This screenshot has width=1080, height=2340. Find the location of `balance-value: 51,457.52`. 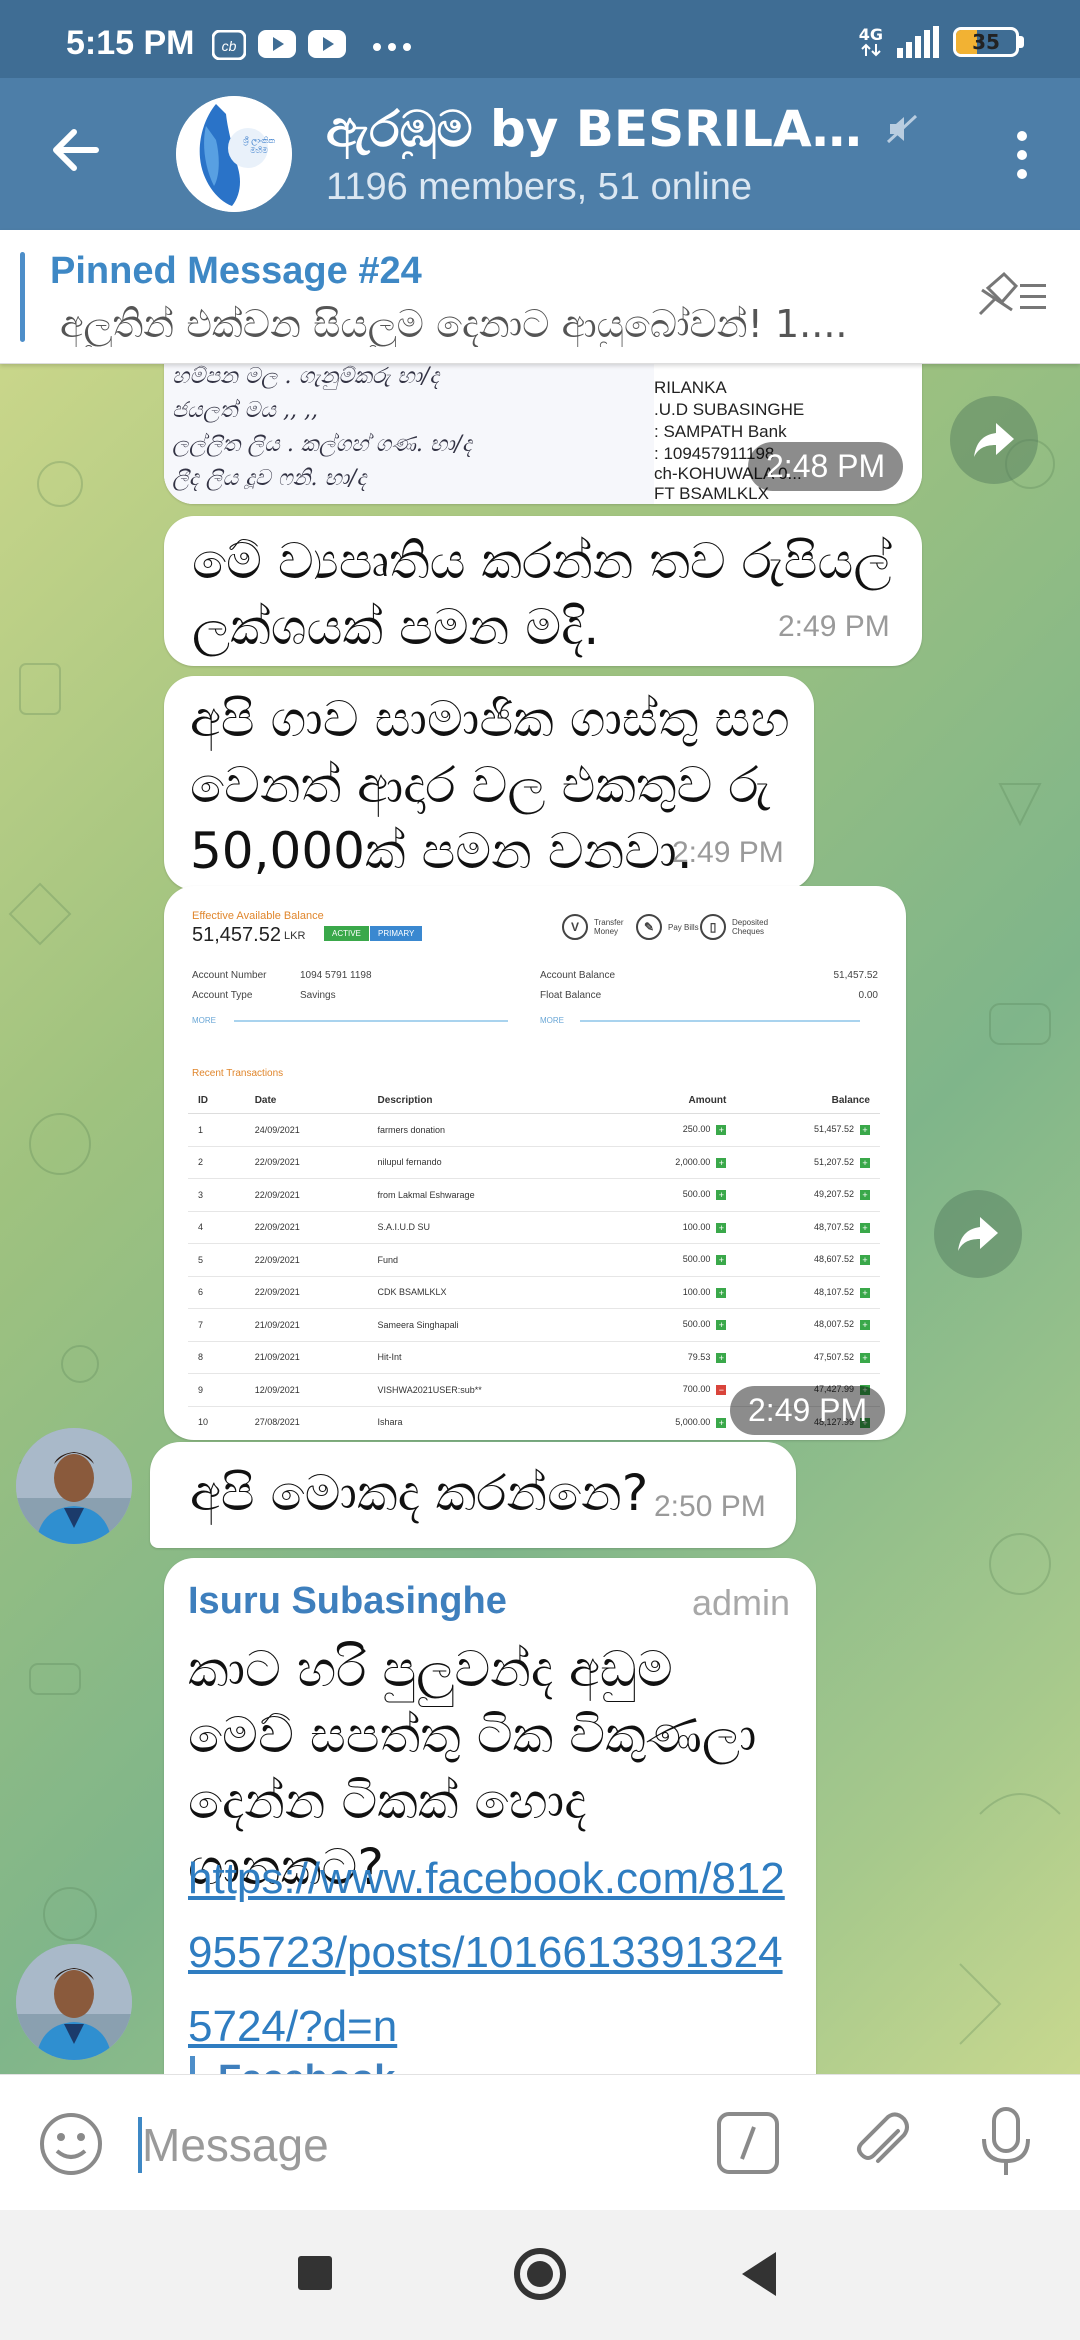

balance-value: 51,457.52 is located at coordinates (236, 935).